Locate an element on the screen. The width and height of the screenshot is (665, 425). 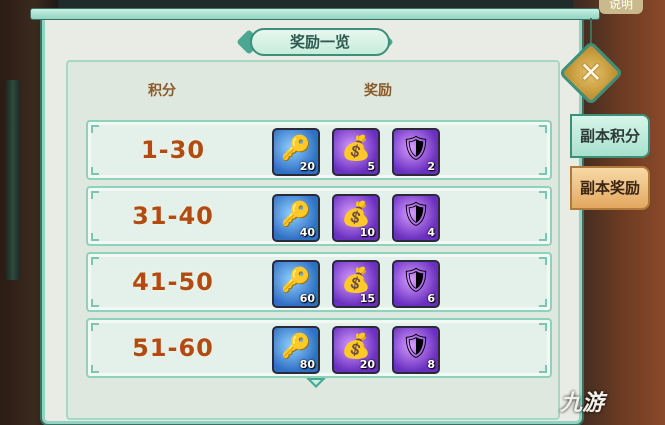
item-count: 2 is located at coordinates (431, 166).